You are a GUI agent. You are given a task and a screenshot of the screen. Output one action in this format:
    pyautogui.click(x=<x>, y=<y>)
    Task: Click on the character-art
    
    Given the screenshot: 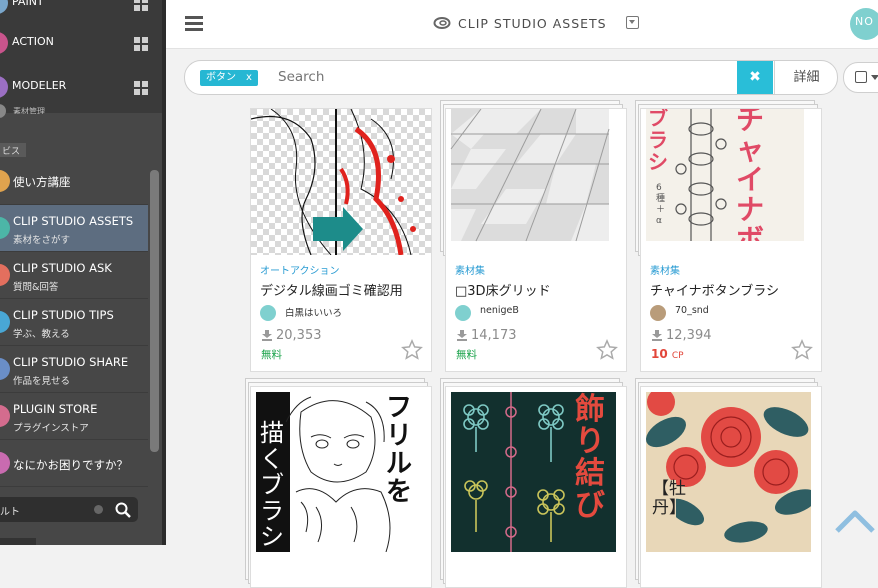 What is the action you would take?
    pyautogui.click(x=338, y=474)
    